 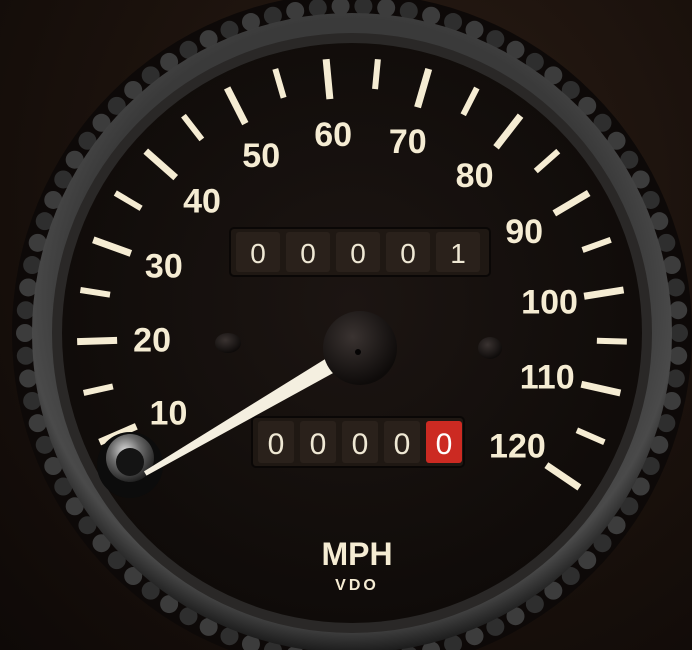 What do you see at coordinates (458, 253) in the screenshot?
I see `digit: 1` at bounding box center [458, 253].